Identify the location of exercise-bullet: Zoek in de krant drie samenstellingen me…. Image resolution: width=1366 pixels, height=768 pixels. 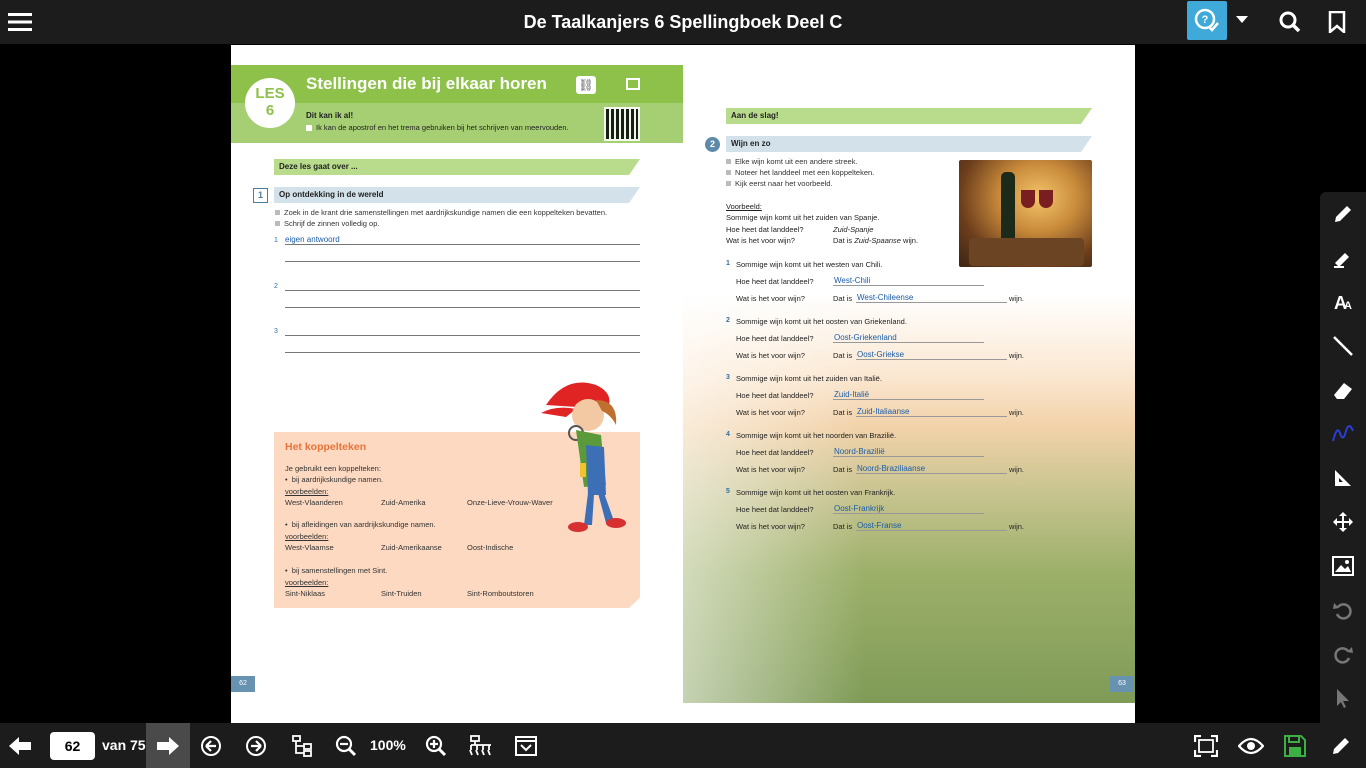
(441, 212).